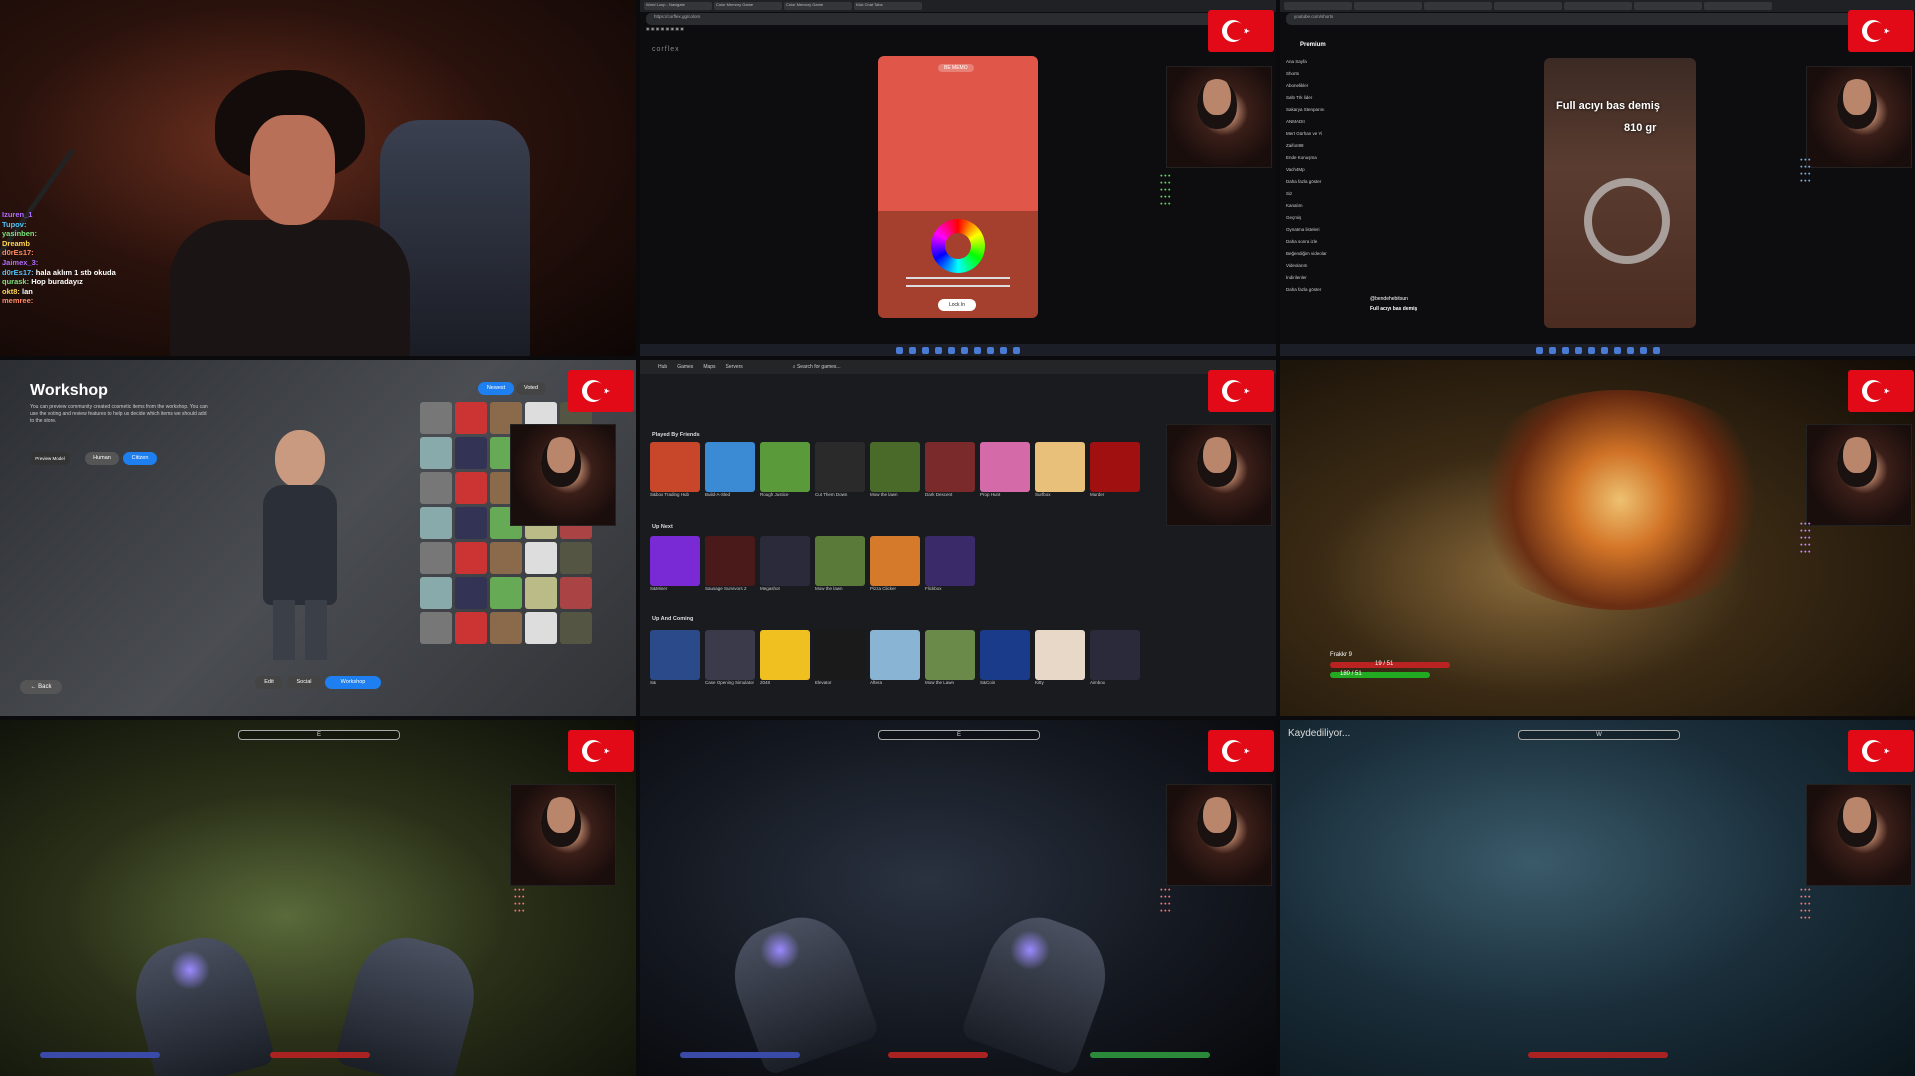 This screenshot has width=1915, height=1076. Describe the element at coordinates (785, 563) in the screenshot. I see `game-tile: Megashot` at that location.